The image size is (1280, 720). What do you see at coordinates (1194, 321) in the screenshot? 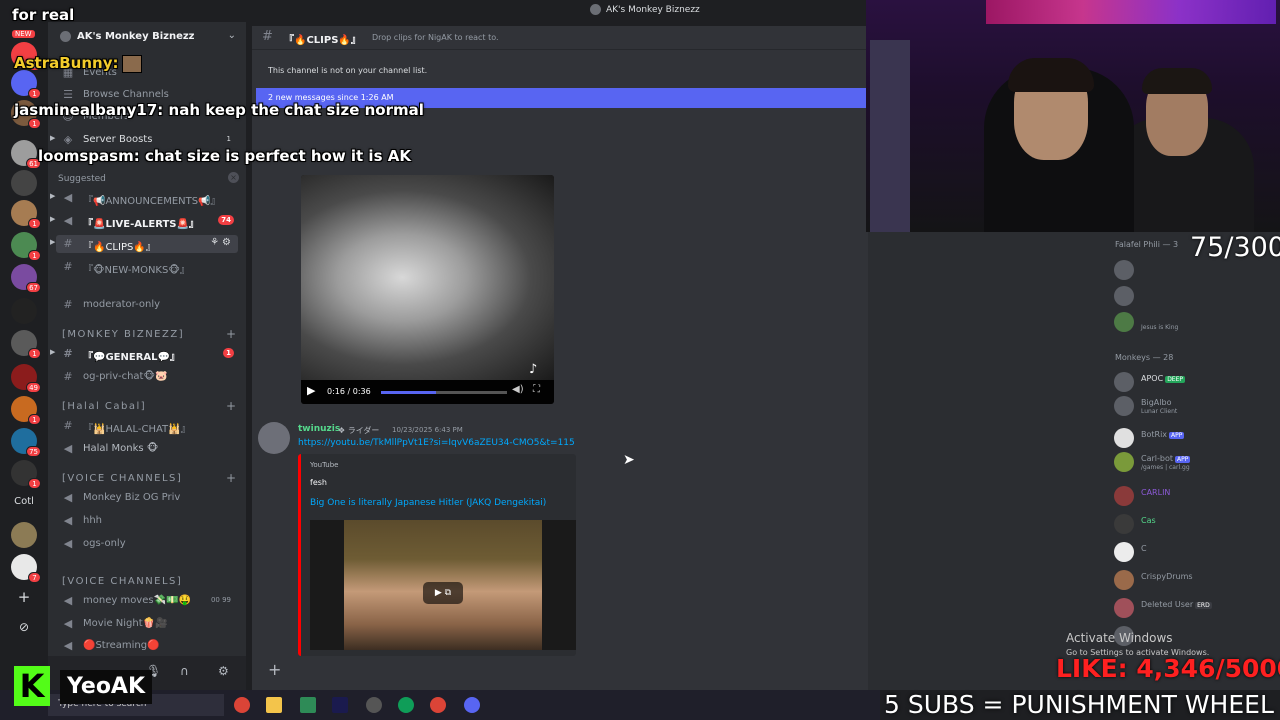
I see `member-item: Jesus is King` at bounding box center [1194, 321].